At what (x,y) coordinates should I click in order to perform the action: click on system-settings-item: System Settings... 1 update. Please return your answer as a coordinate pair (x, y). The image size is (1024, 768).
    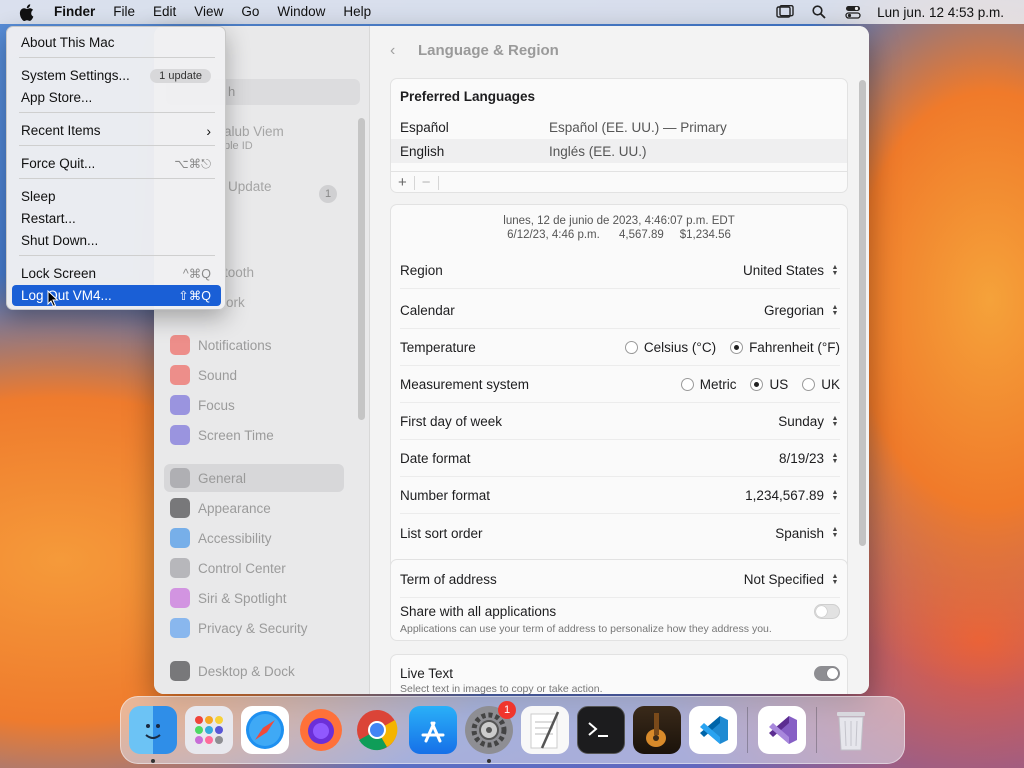
    Looking at the image, I should click on (116, 75).